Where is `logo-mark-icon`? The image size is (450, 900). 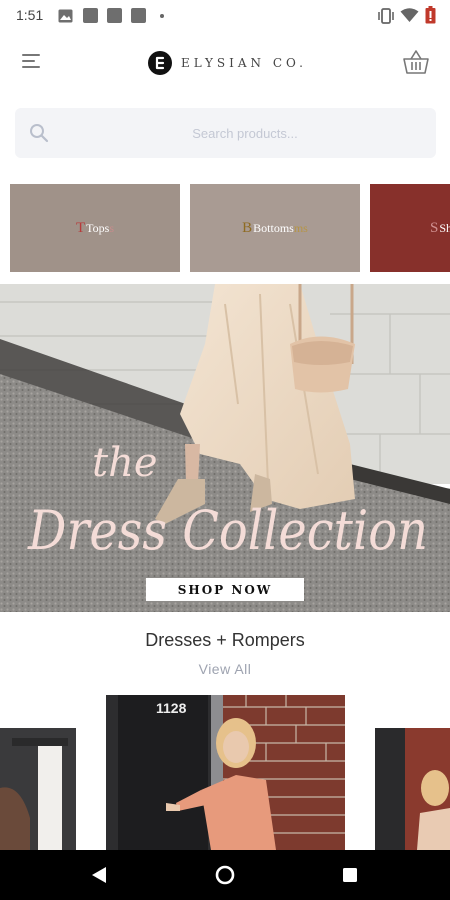
logo-mark-icon is located at coordinates (160, 63).